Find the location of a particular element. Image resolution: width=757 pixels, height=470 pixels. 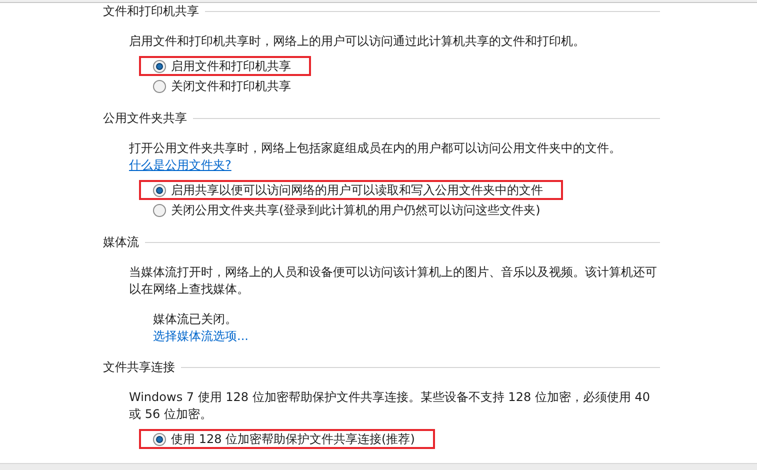

section-heading: 媒体流 is located at coordinates (121, 242).